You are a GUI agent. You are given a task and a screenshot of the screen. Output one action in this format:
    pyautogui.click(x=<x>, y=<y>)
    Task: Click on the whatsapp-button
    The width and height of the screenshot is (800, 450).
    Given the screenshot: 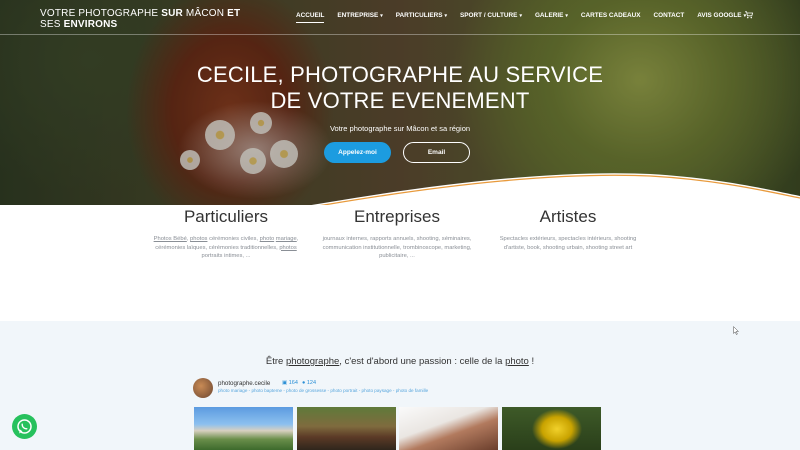 What is the action you would take?
    pyautogui.click(x=24, y=426)
    